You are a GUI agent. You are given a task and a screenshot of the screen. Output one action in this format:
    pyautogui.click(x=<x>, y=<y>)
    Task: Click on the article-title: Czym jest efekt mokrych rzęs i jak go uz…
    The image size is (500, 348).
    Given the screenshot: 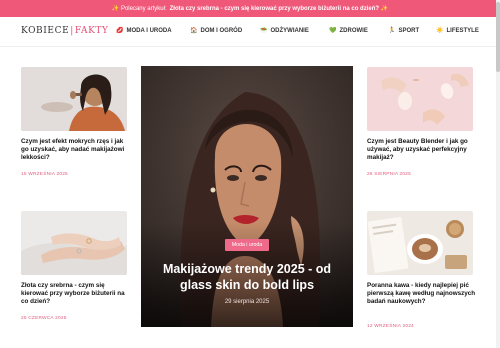 What is the action you would take?
    pyautogui.click(x=76, y=150)
    